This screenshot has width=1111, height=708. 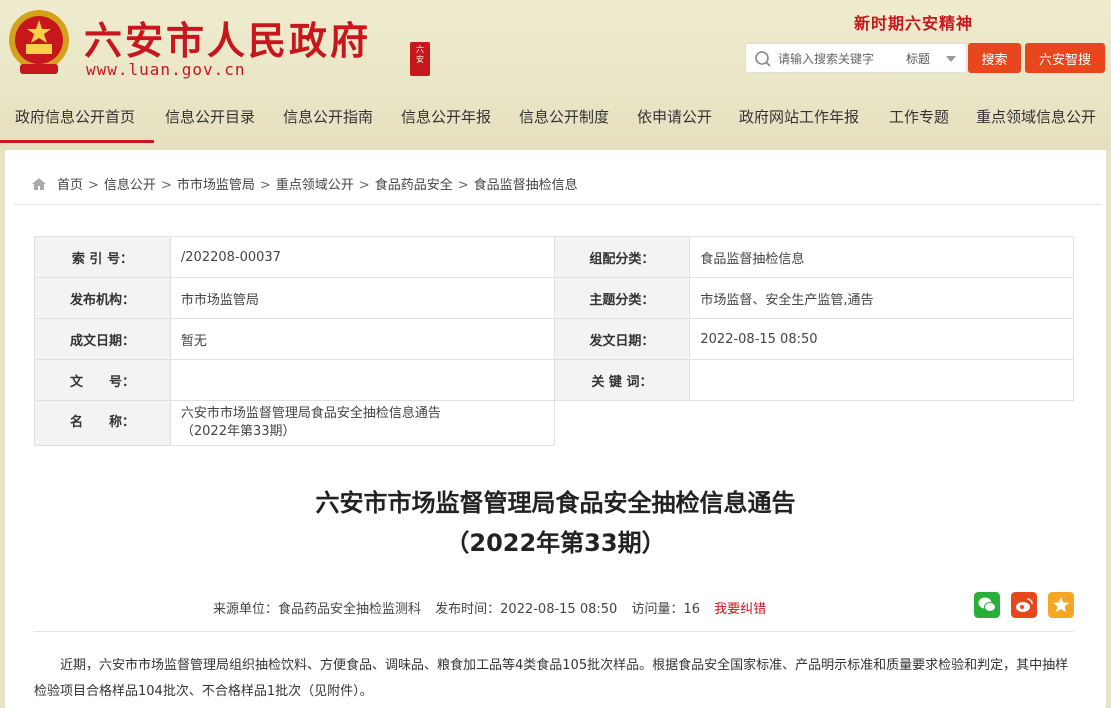 What do you see at coordinates (526, 609) in the screenshot?
I see `article-published: 发布时间：2022-08-15 08:50` at bounding box center [526, 609].